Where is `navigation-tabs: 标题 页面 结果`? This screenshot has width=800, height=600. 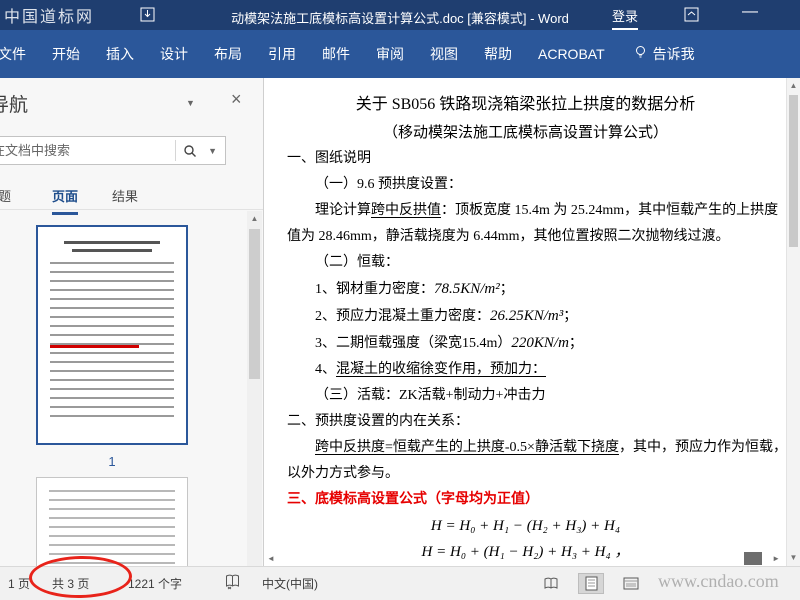 navigation-tabs: 标题 页面 结果 is located at coordinates (131, 196).